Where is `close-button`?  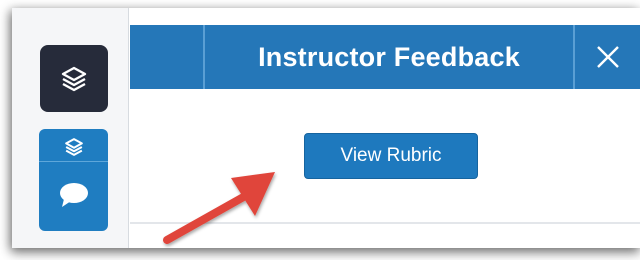
close-button is located at coordinates (607, 57).